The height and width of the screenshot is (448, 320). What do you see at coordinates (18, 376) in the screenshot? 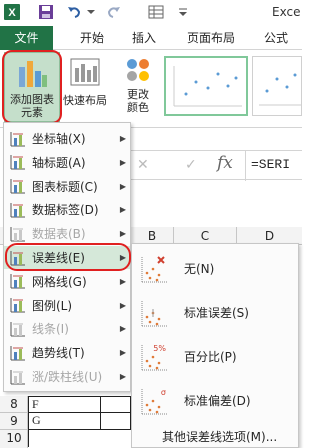
I see `up-down-bars-icon` at bounding box center [18, 376].